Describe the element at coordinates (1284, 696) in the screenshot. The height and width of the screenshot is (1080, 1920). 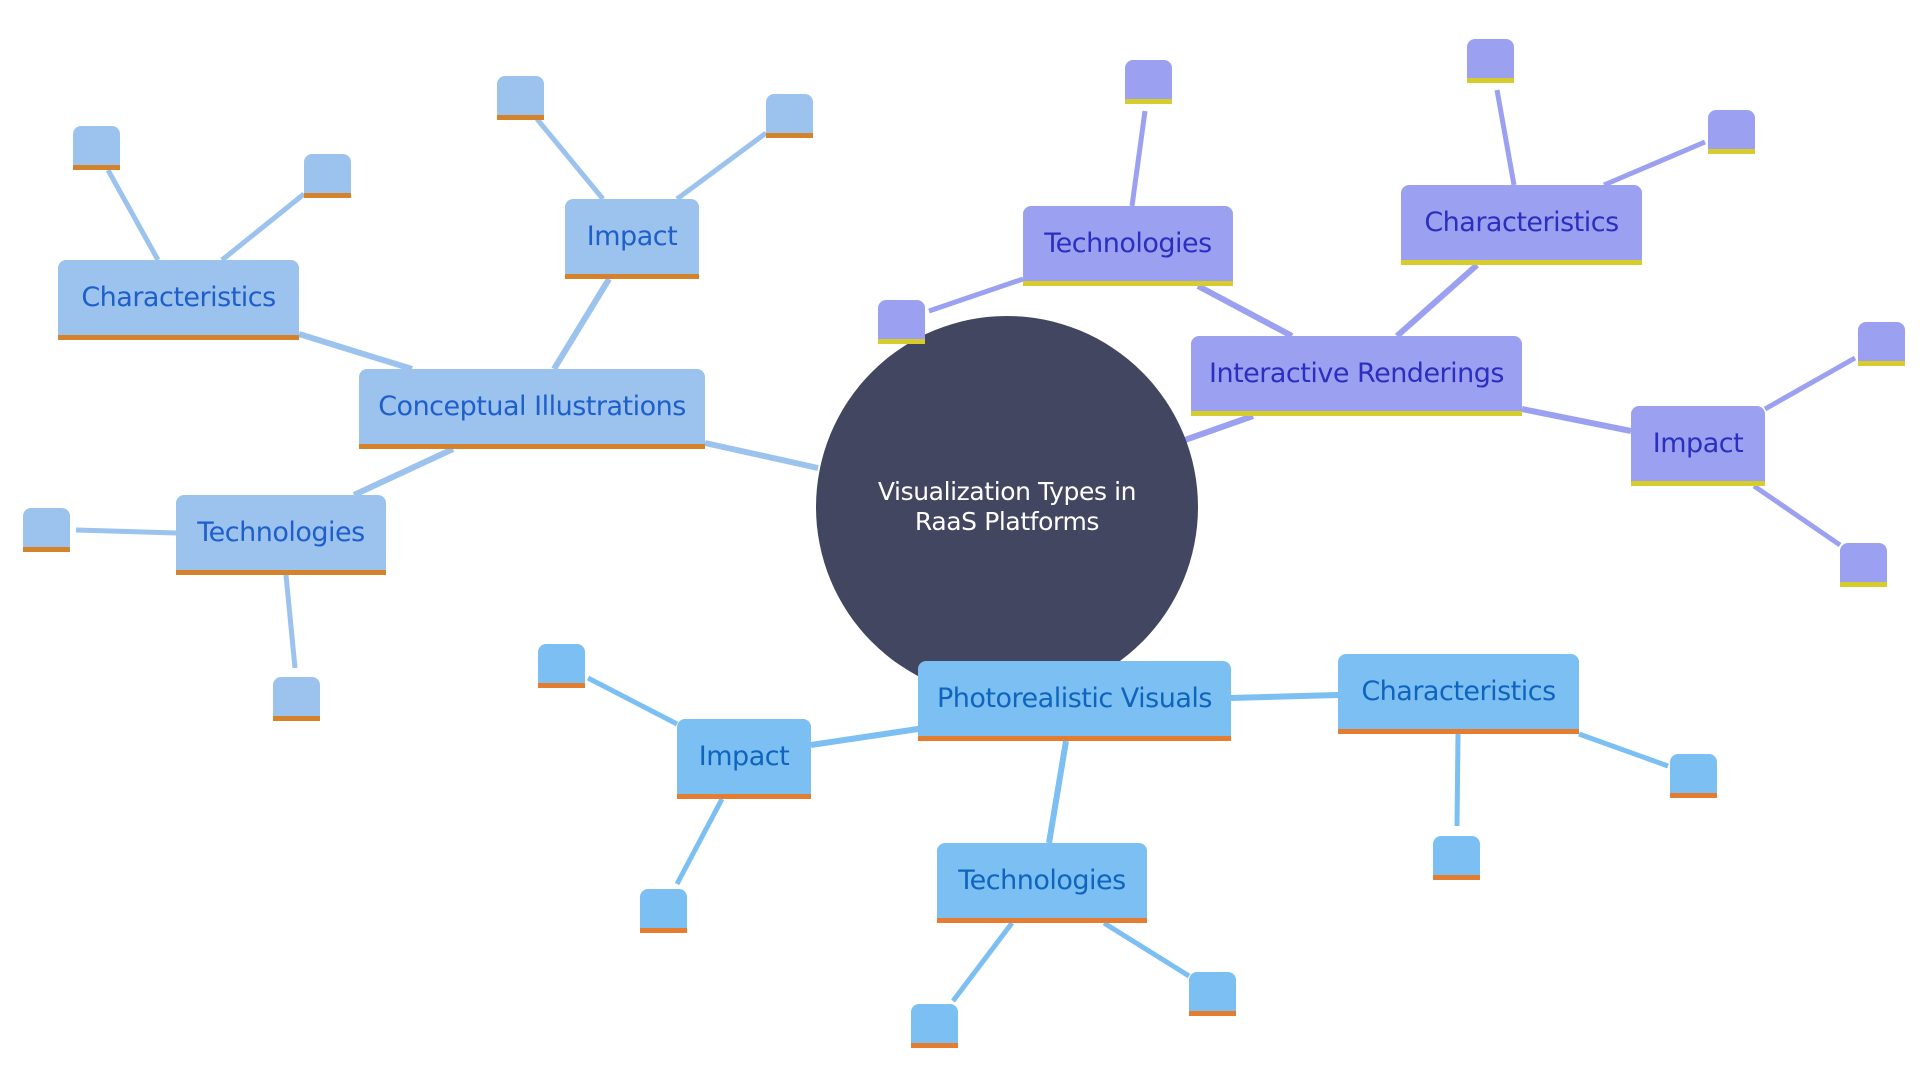
I see `edge-photorealistic-visuals-characteristics` at that location.